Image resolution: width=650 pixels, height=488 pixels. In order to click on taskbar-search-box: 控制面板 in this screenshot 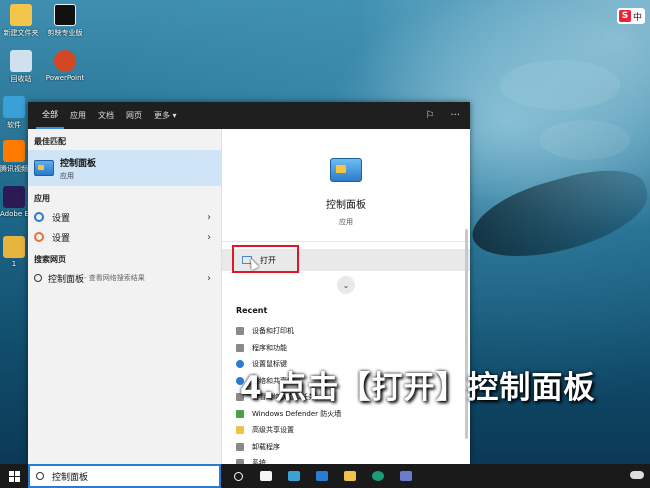, I will do `click(124, 476)`.